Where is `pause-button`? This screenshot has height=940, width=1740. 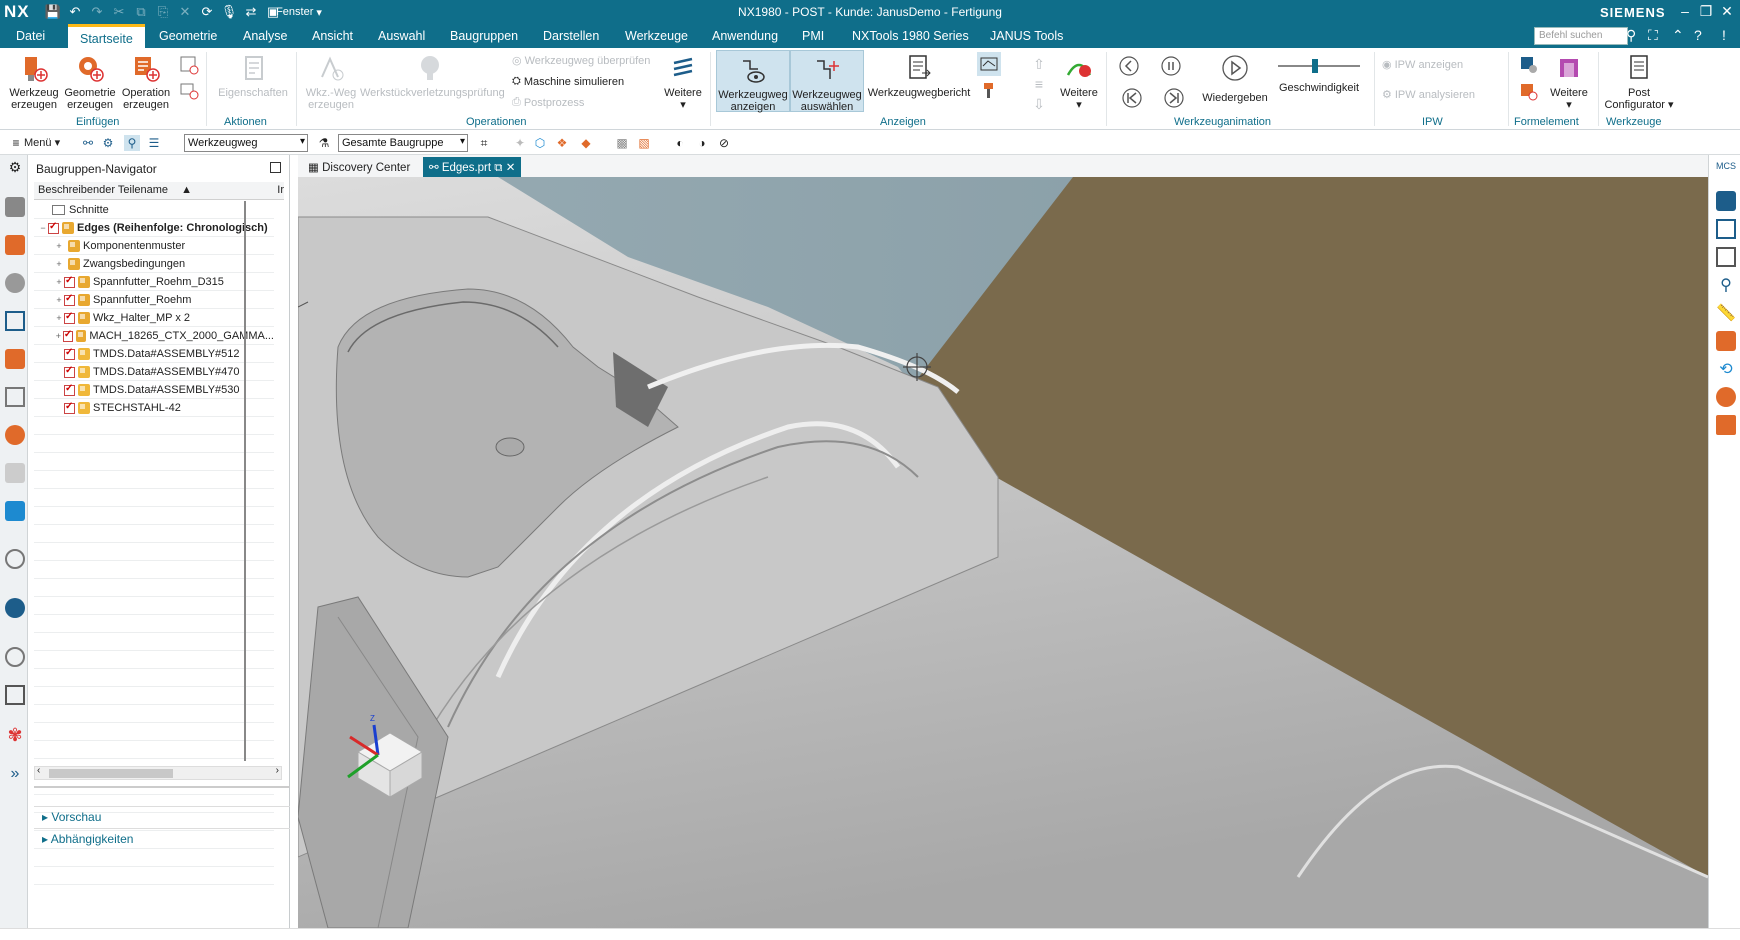 pause-button is located at coordinates (1171, 67).